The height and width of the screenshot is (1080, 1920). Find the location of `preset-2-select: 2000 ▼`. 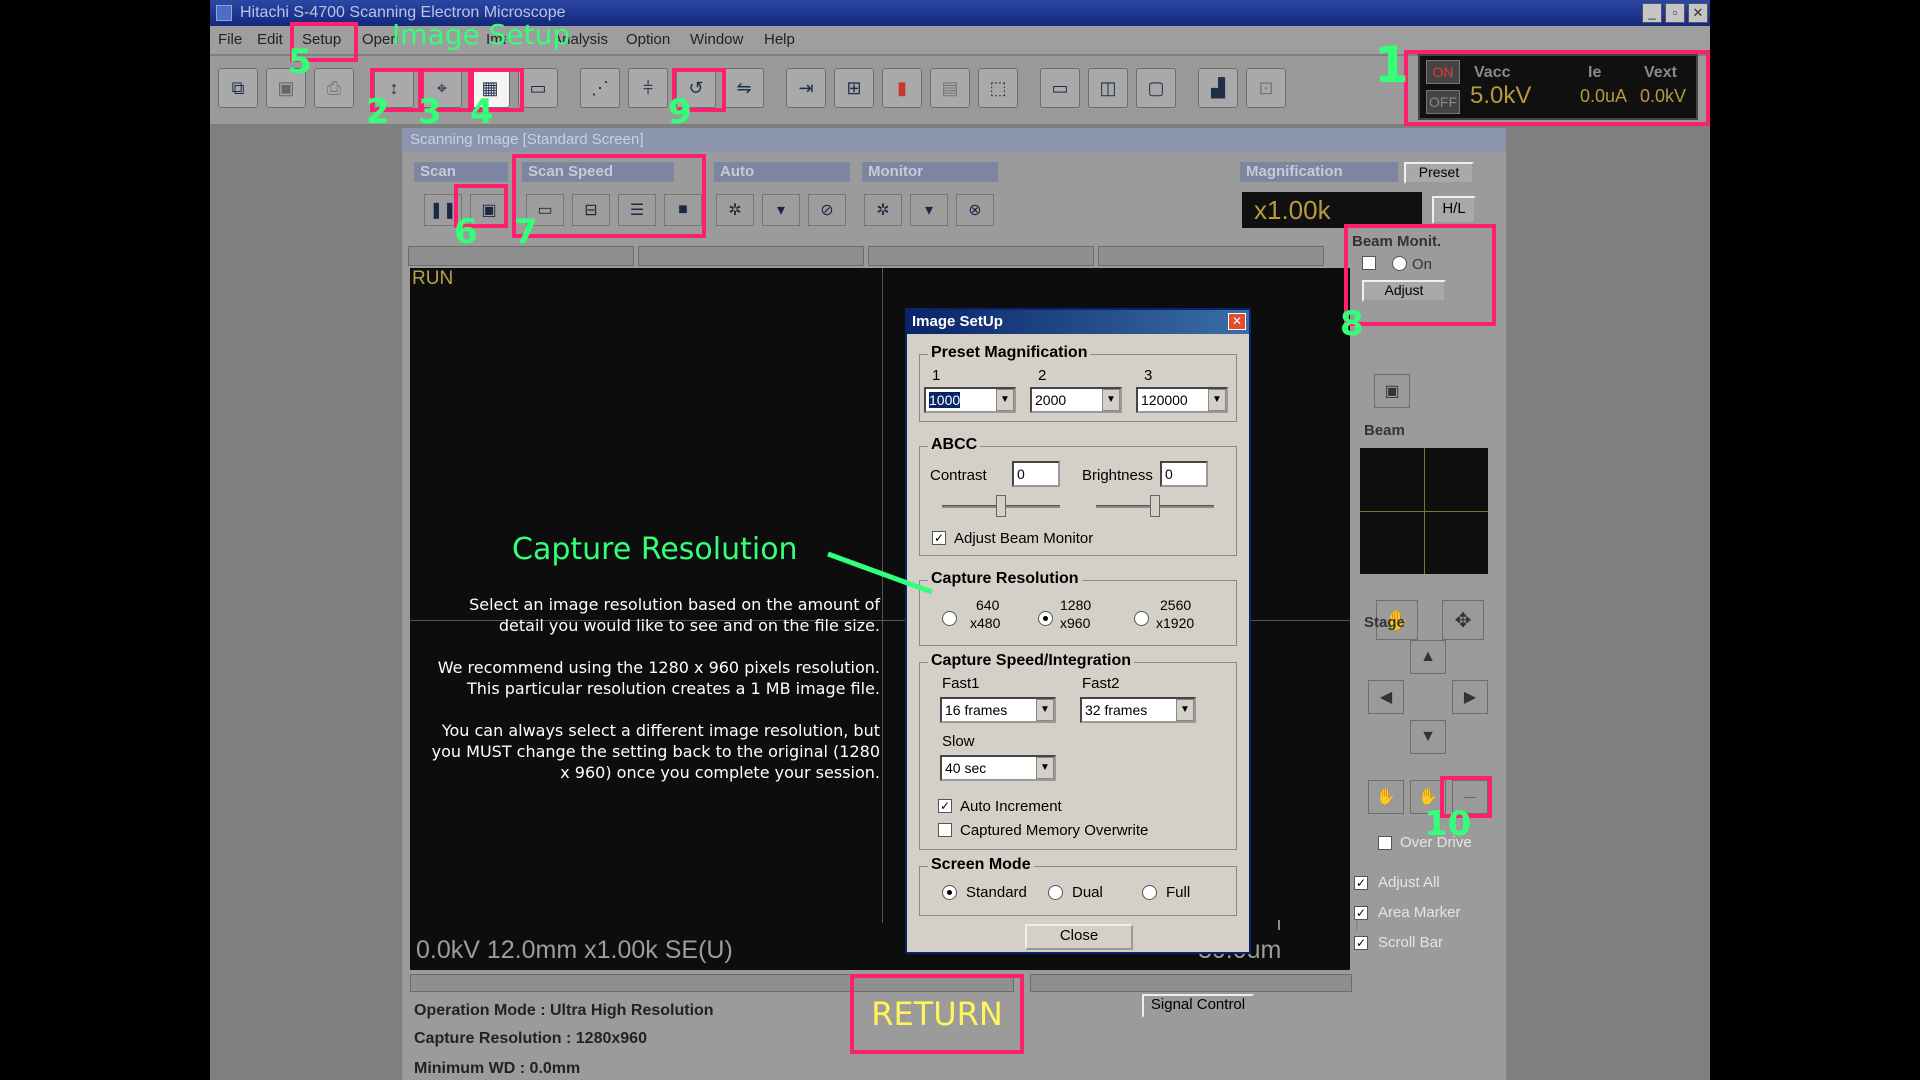

preset-2-select: 2000 ▼ is located at coordinates (1076, 400).